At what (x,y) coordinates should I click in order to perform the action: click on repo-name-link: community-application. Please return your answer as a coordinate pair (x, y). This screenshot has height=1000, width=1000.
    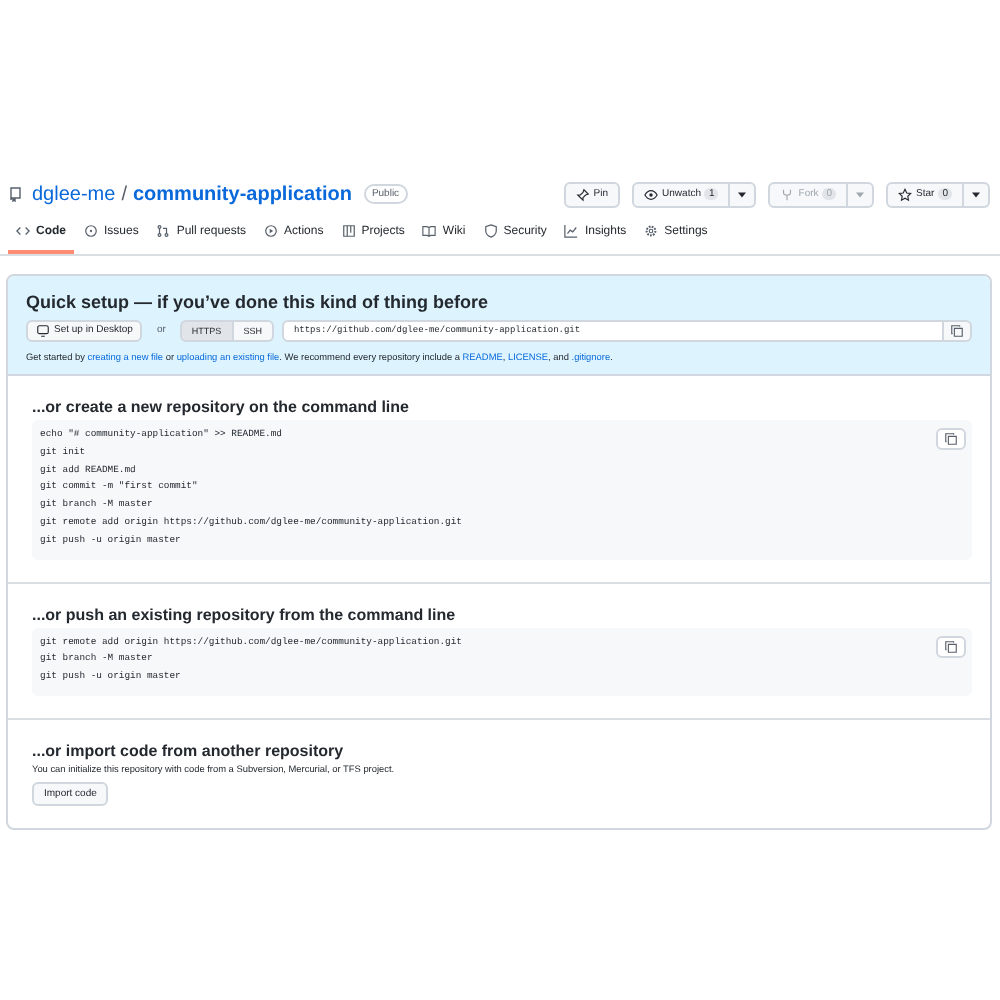
    Looking at the image, I should click on (242, 194).